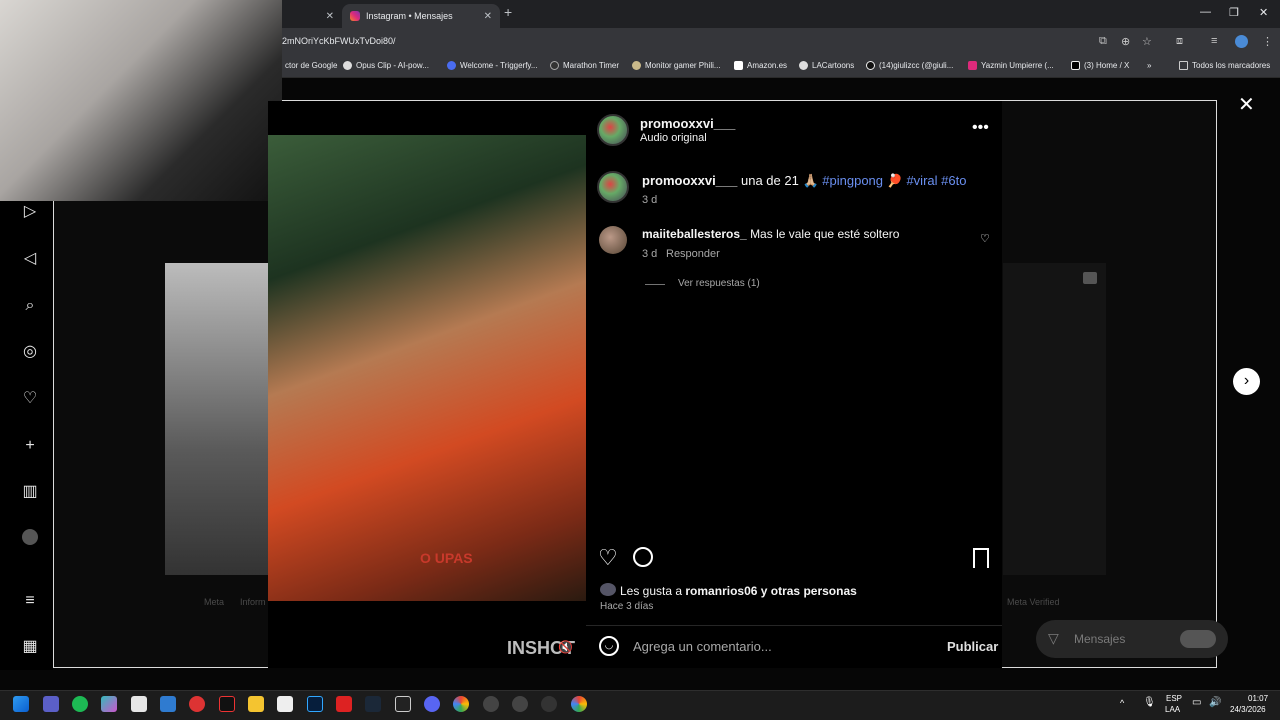 Image resolution: width=1280 pixels, height=720 pixels. What do you see at coordinates (826, 65) in the screenshot?
I see `bookmark-item: LACartoons` at bounding box center [826, 65].